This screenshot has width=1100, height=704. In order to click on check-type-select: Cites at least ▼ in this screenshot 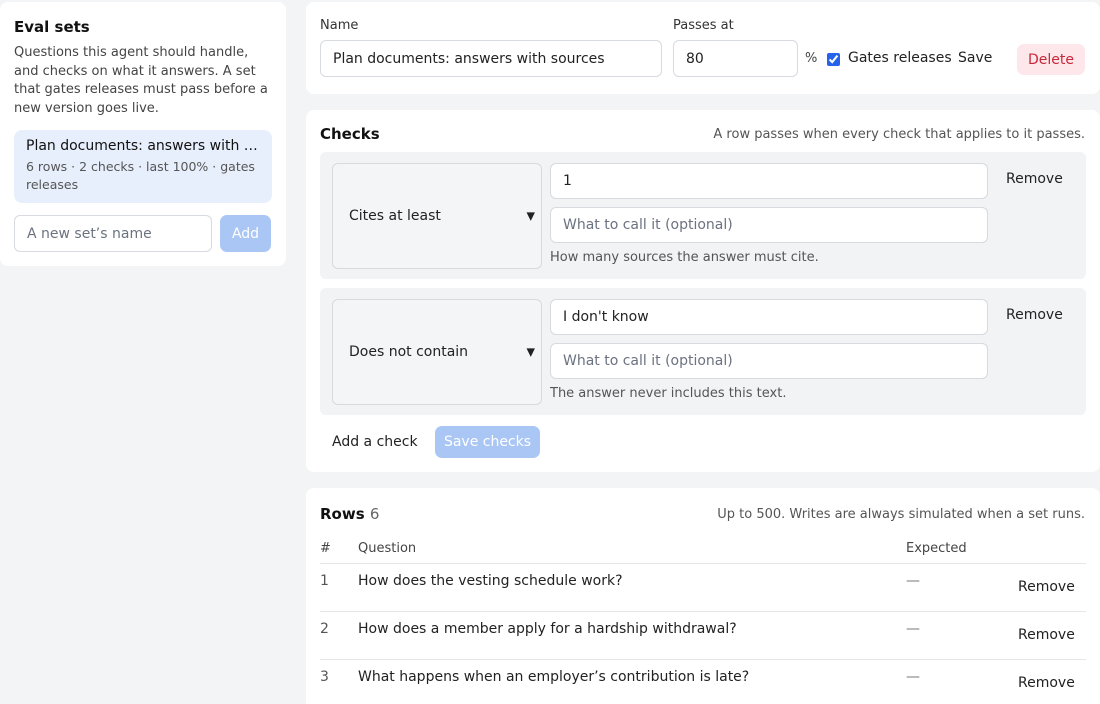, I will do `click(437, 216)`.